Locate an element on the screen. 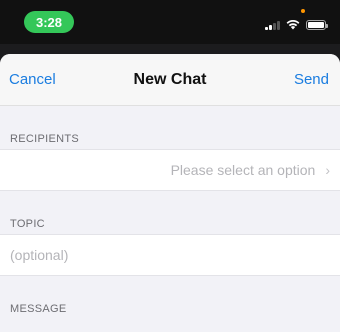 Image resolution: width=340 pixels, height=332 pixels. recipients-value: Please select an option is located at coordinates (243, 170).